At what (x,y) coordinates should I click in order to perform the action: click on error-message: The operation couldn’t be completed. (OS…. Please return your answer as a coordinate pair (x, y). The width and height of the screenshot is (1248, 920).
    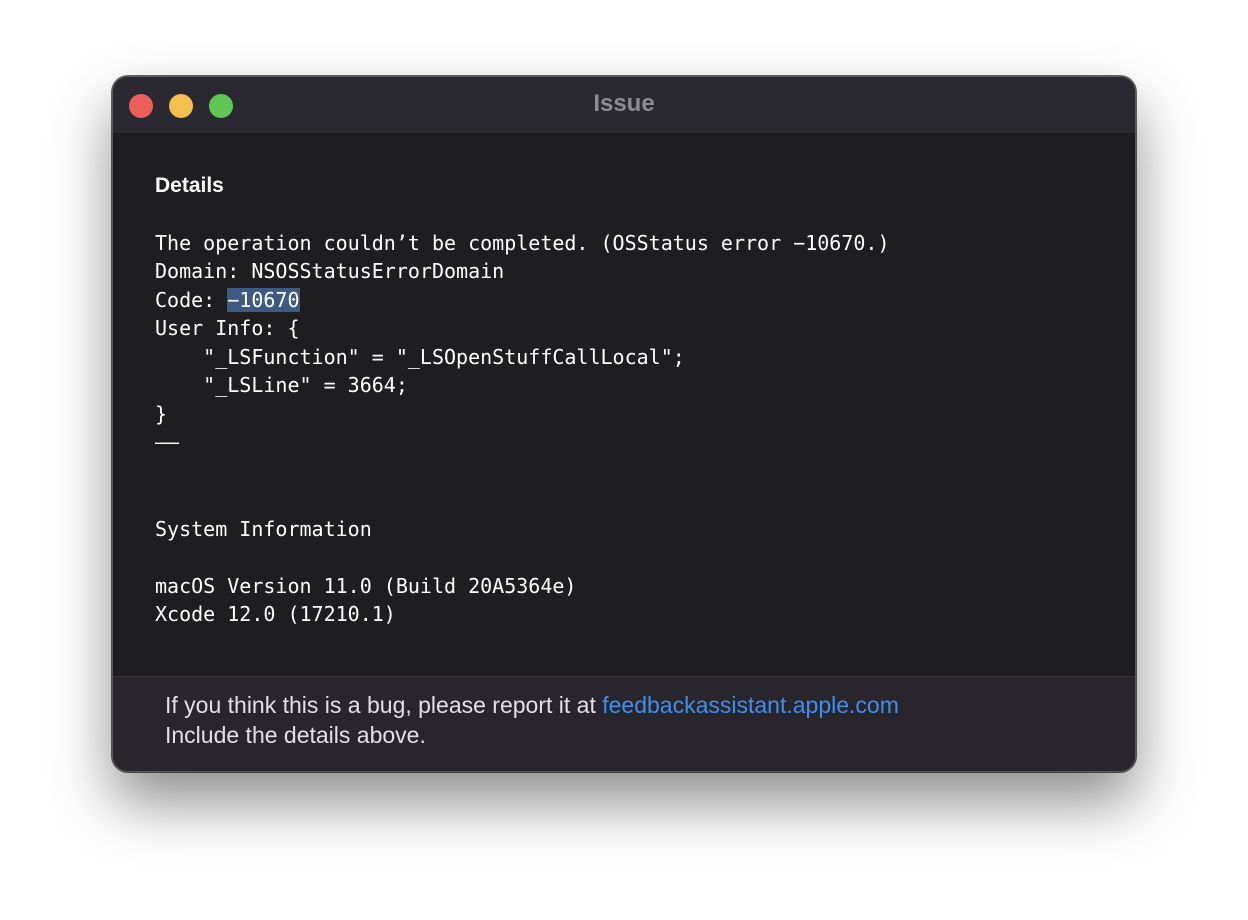
    Looking at the image, I should click on (522, 243).